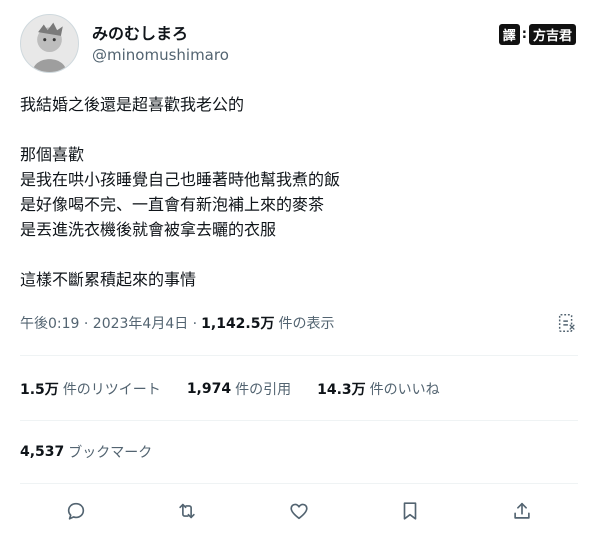 The image size is (598, 541). I want to click on retweet-icon, so click(187, 511).